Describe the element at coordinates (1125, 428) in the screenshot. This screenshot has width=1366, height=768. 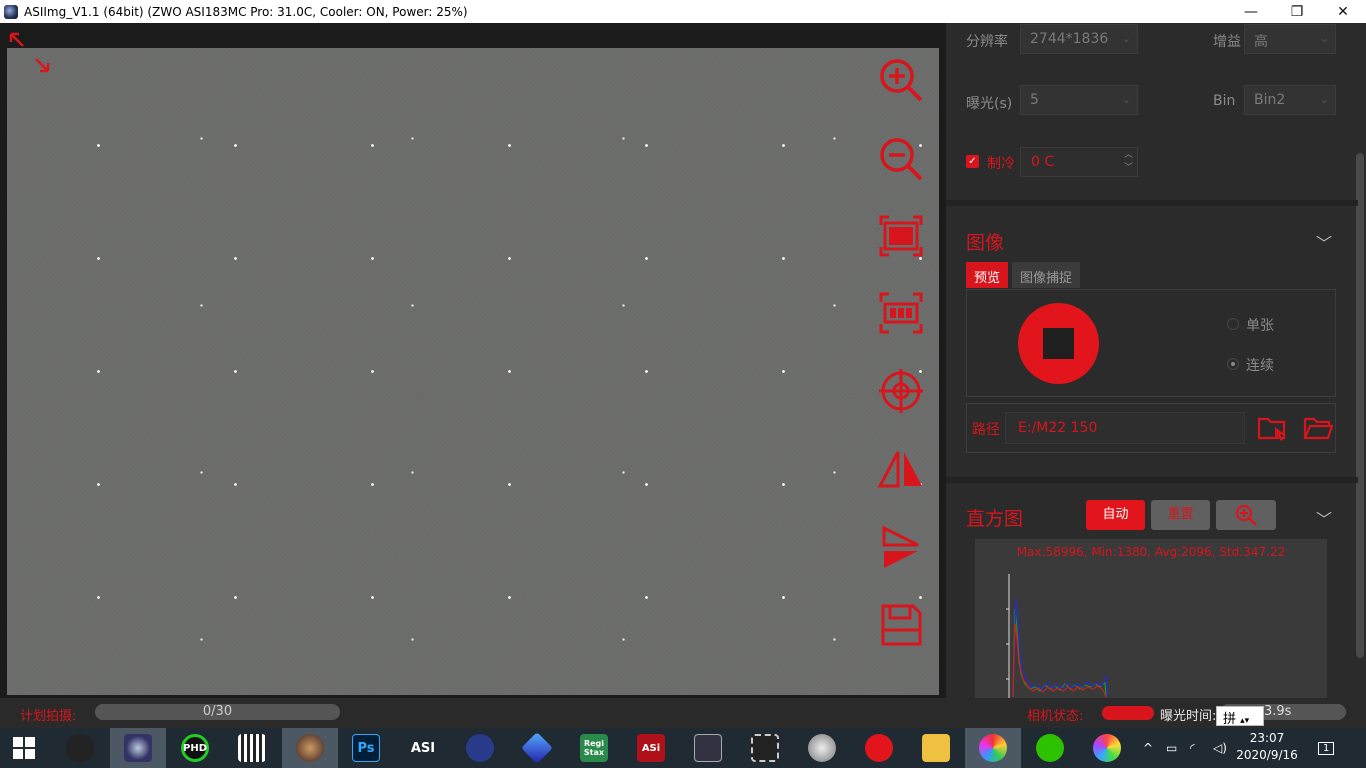
I see `path-input: E:/M22 150` at that location.